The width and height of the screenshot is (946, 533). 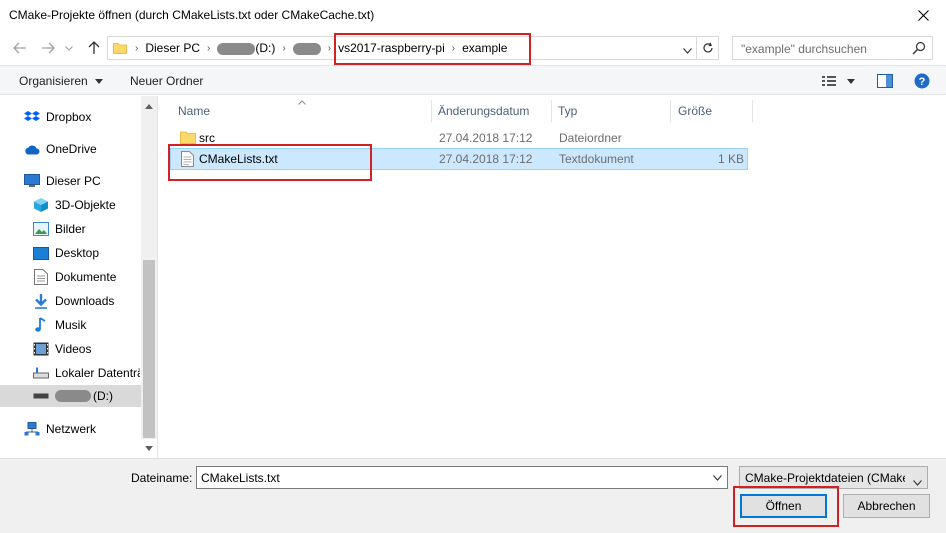 I want to click on column-header-size: Größe, so click(x=713, y=111).